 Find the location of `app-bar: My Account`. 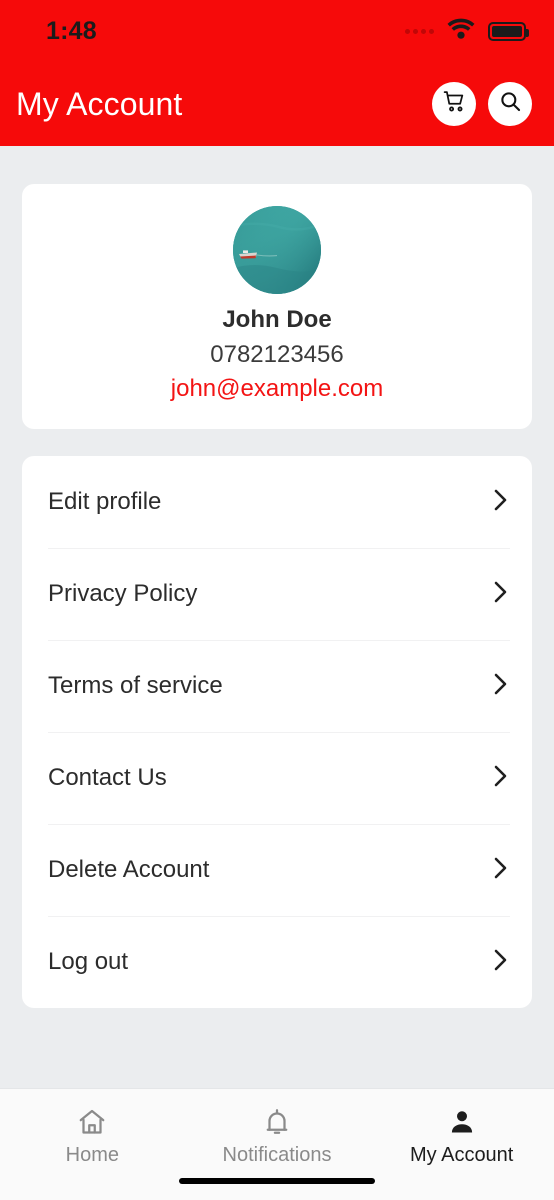

app-bar: My Account is located at coordinates (277, 104).